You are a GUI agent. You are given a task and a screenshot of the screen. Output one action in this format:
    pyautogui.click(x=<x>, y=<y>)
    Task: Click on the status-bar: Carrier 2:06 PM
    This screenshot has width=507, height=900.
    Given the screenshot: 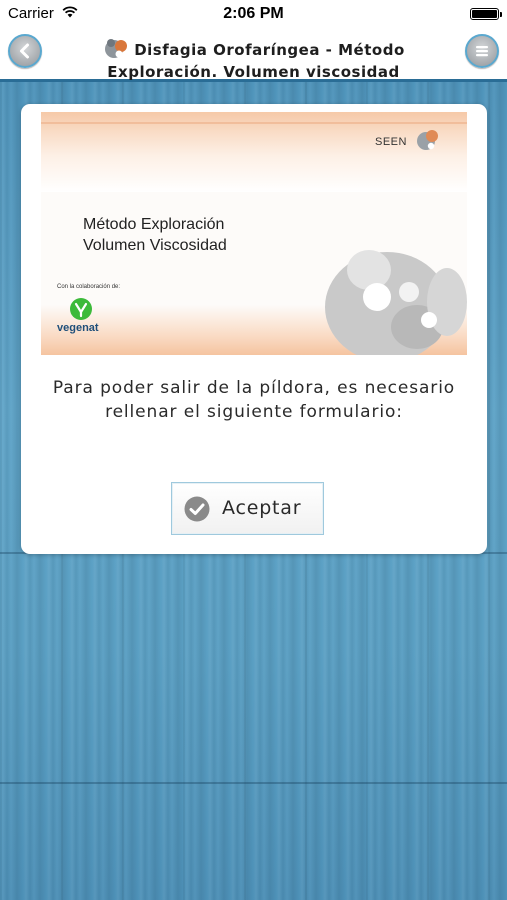 What is the action you would take?
    pyautogui.click(x=253, y=14)
    